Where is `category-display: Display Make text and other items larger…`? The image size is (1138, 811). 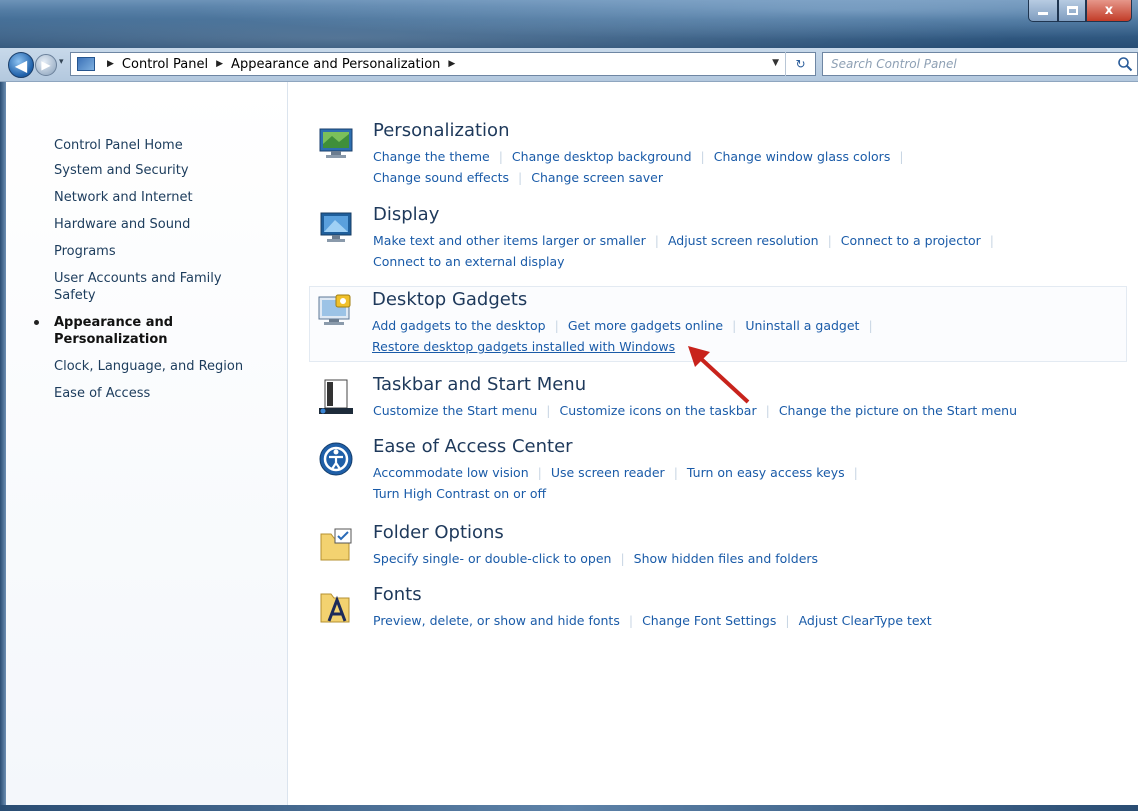
category-display: Display Make text and other items larger… is located at coordinates (718, 237).